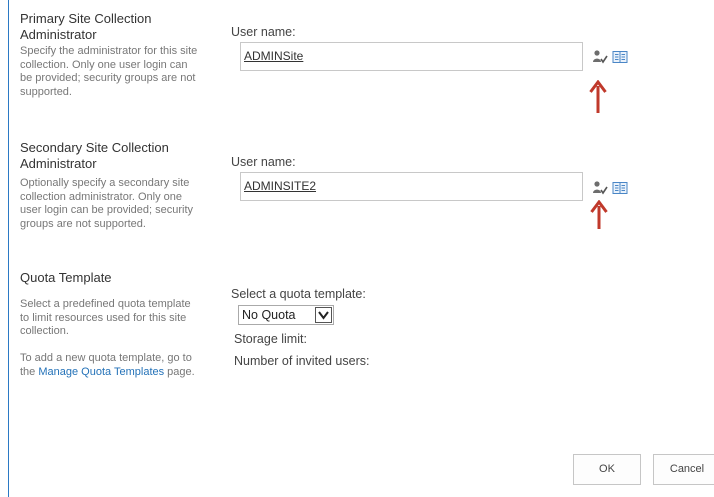 This screenshot has width=714, height=497. Describe the element at coordinates (263, 162) in the screenshot. I see `secondary-user-label: User name:` at that location.